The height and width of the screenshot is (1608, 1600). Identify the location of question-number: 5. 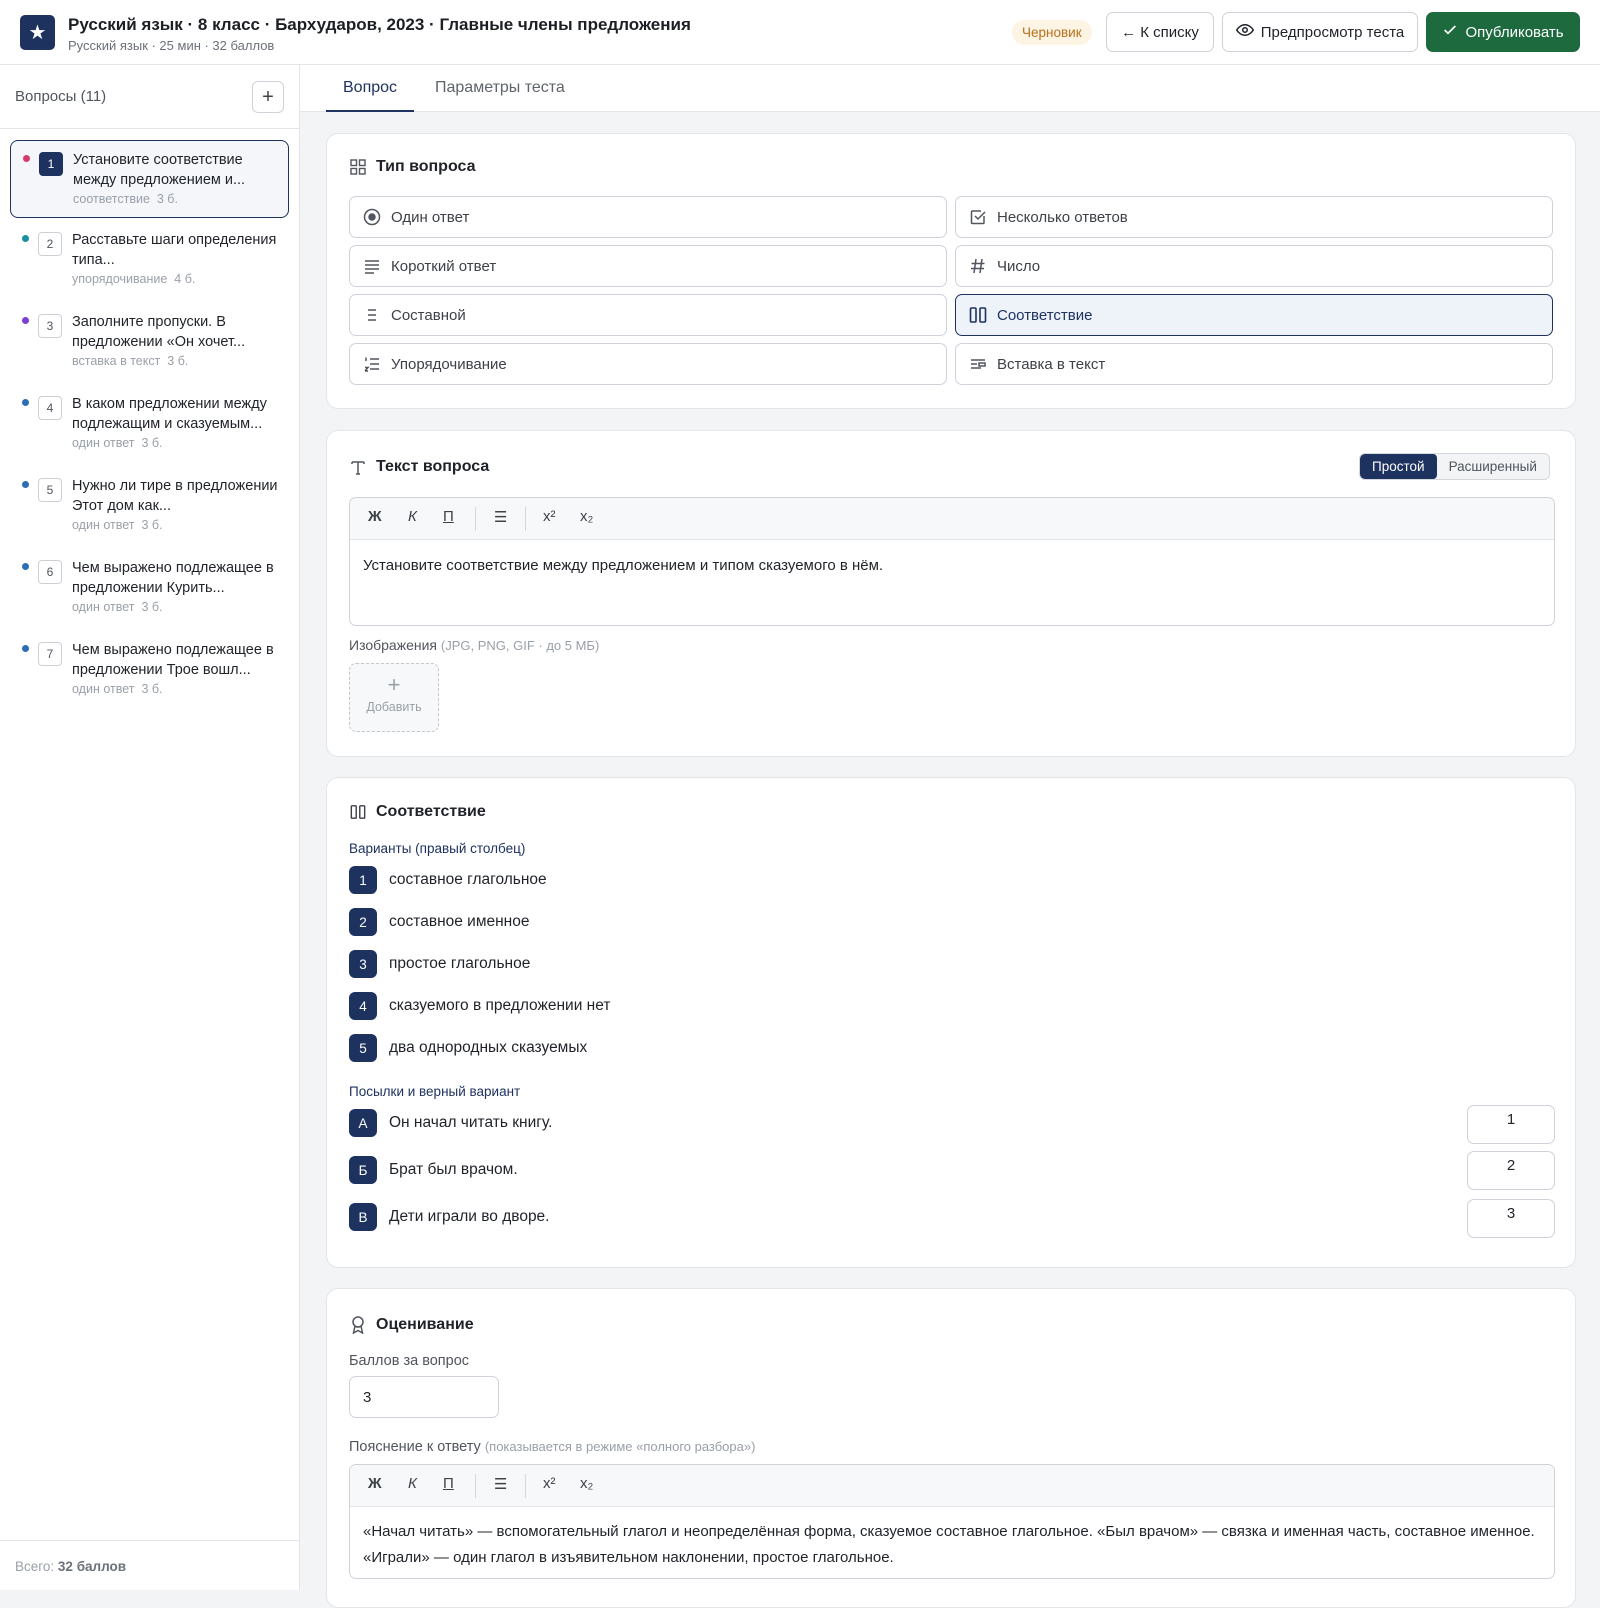
(50, 490).